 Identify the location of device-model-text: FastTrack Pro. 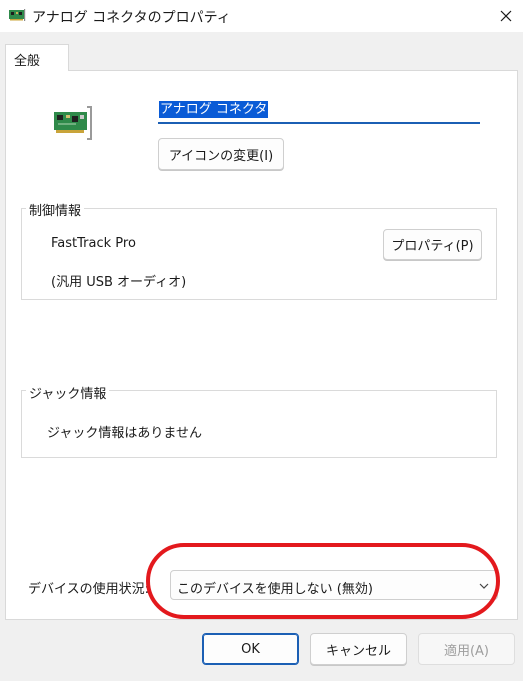
(93, 243).